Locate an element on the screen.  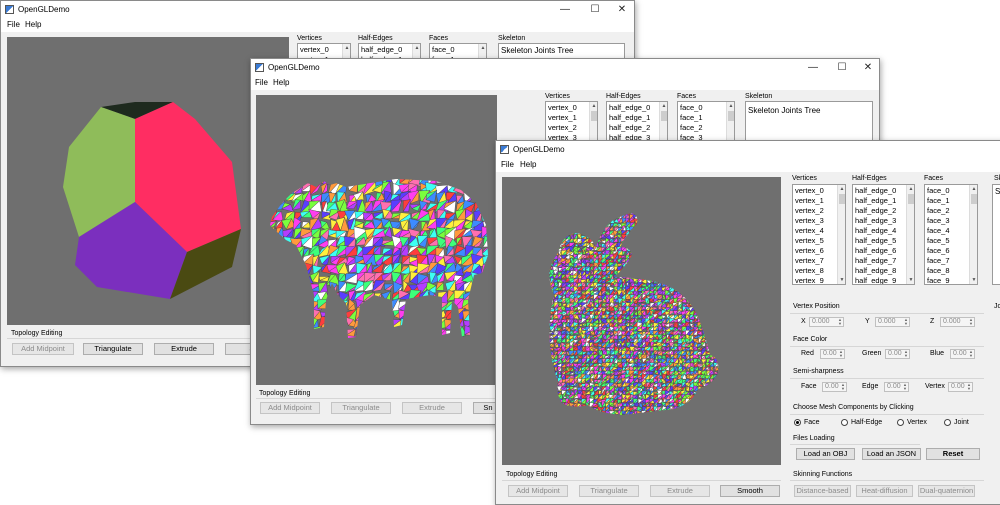
list-item: face_2 is located at coordinates (691, 127).